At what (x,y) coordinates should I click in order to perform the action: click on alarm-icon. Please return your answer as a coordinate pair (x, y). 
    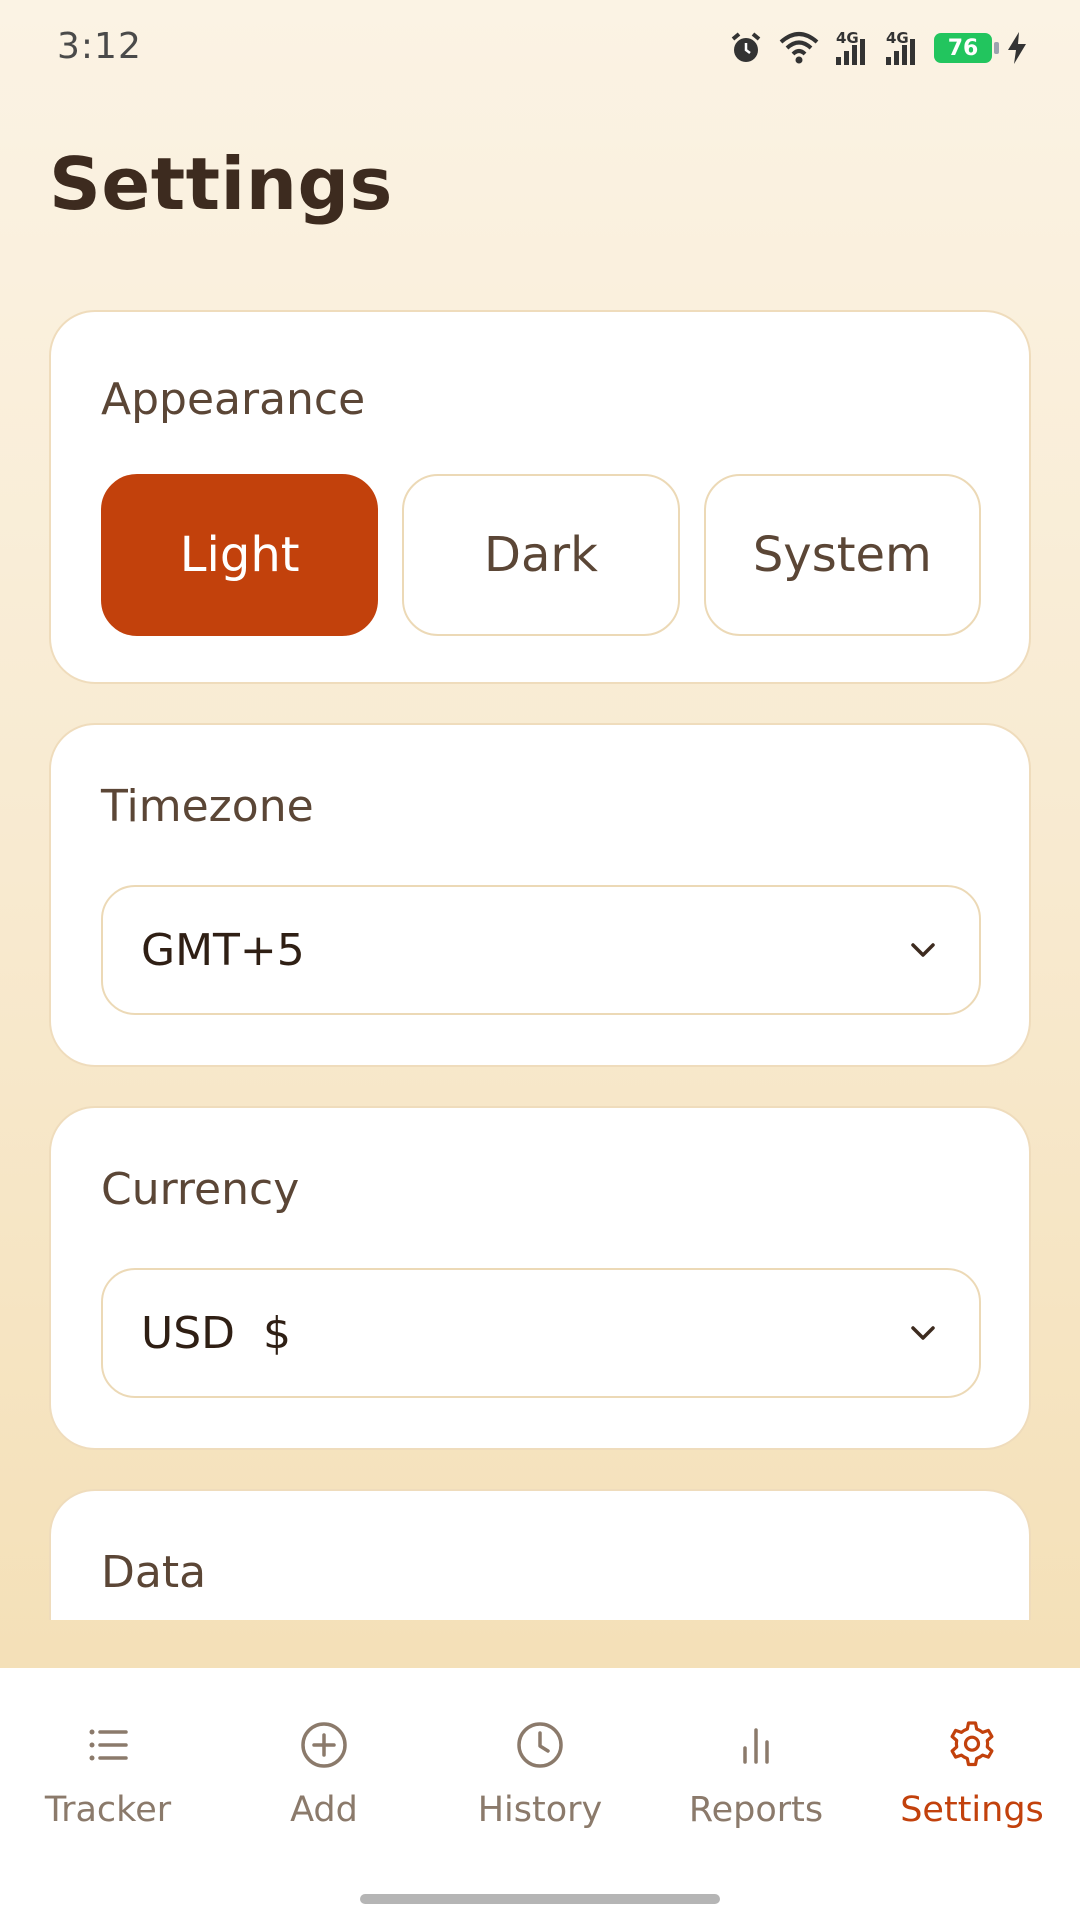
    Looking at the image, I should click on (746, 47).